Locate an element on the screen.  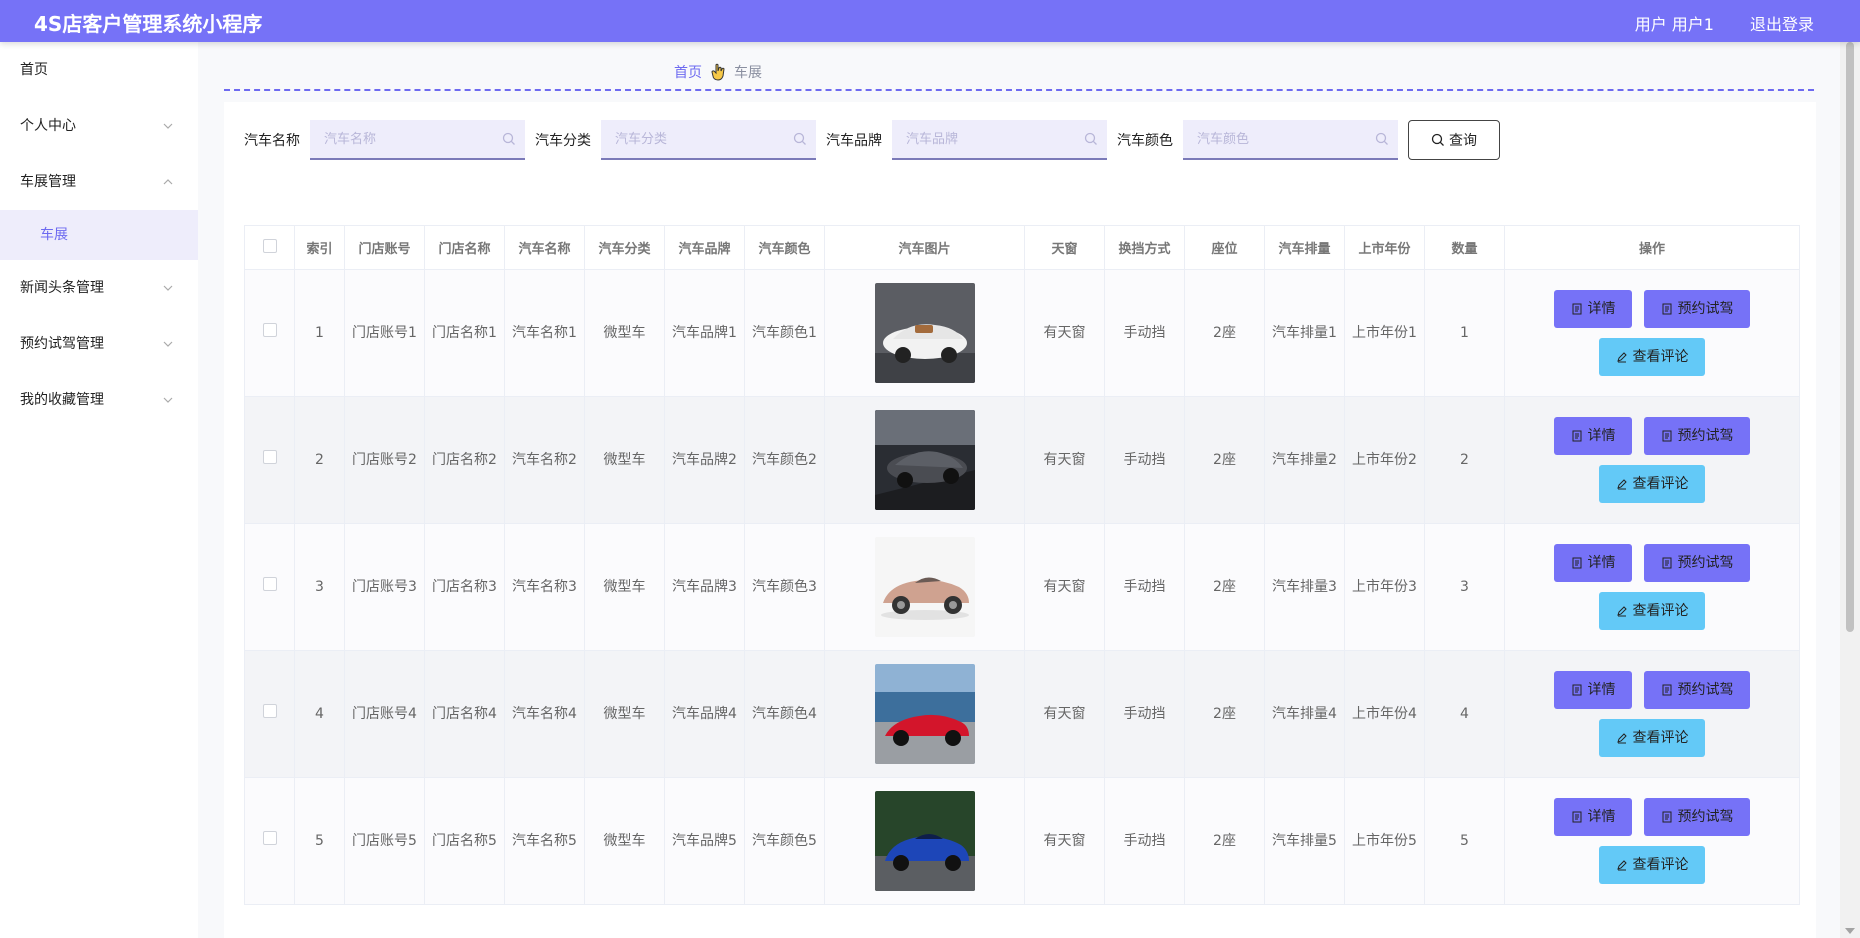
scrollbar-thumb is located at coordinates (1850, 337).